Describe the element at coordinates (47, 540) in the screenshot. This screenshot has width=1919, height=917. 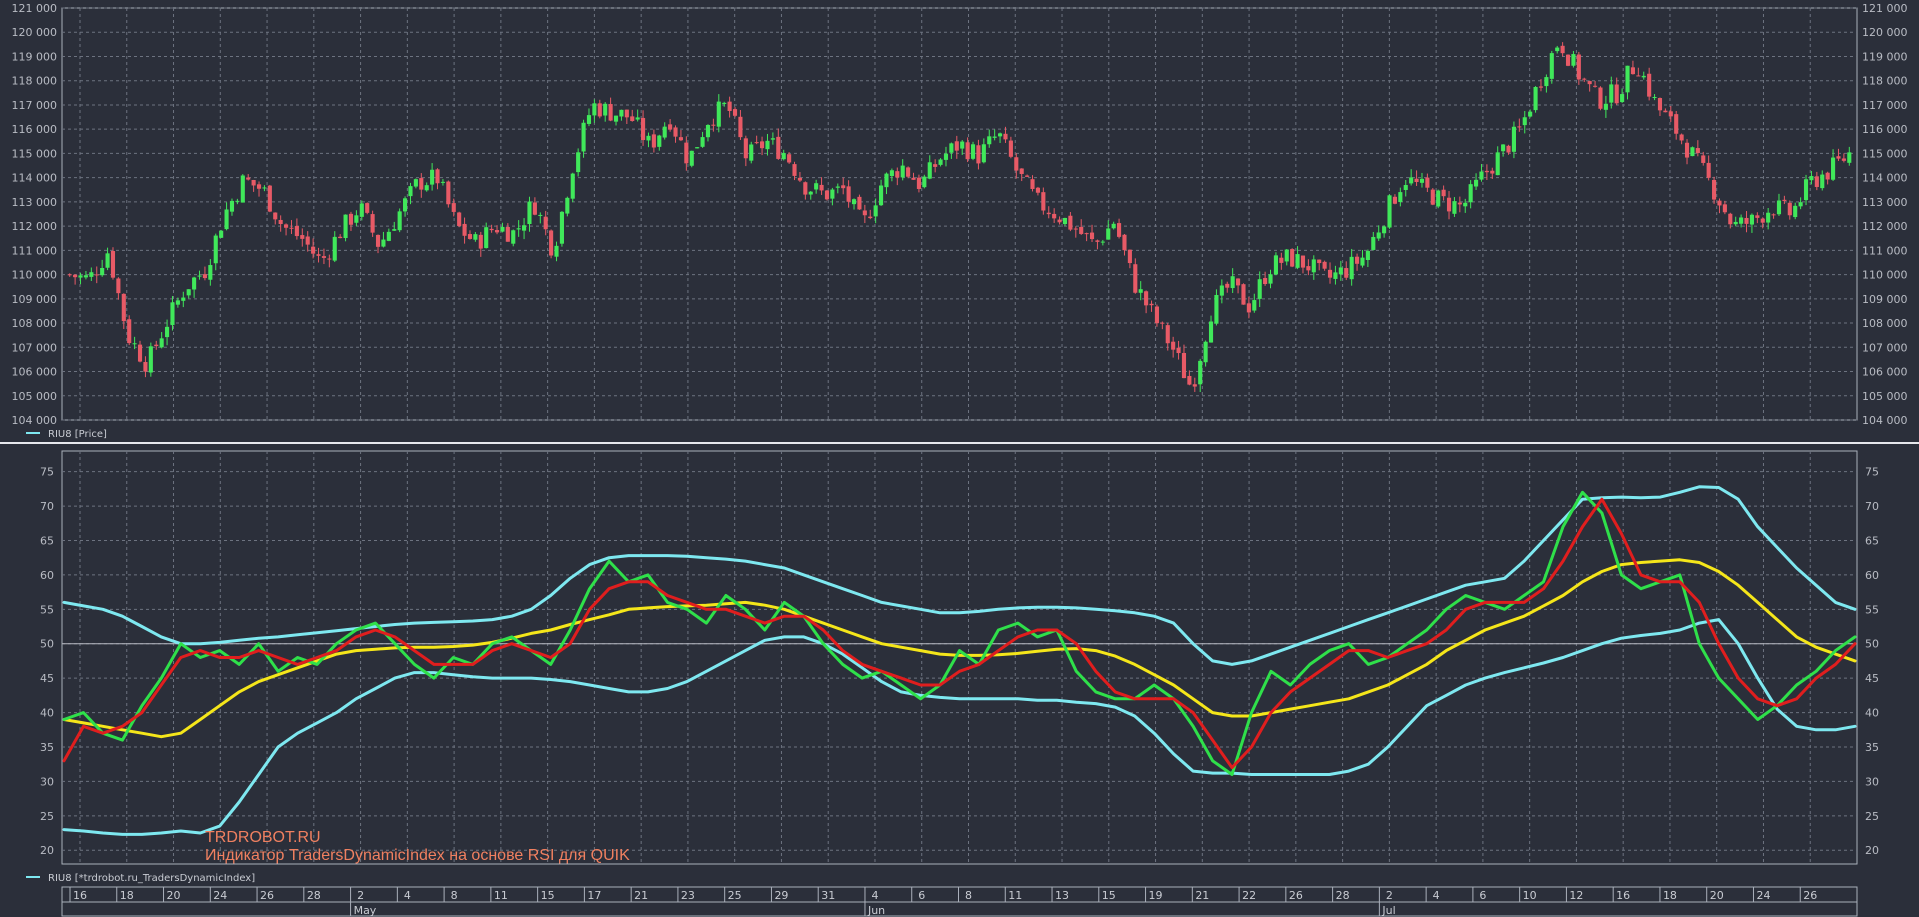
I see `indicator-tick-label-left: 65` at that location.